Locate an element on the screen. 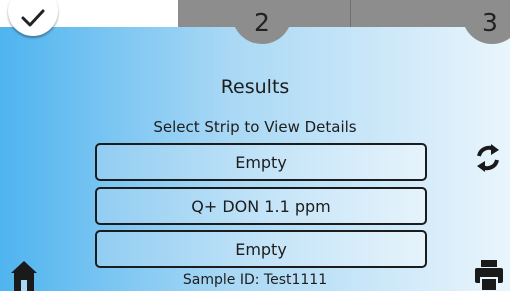 This screenshot has height=291, width=510. sample-id-label: Sample ID: Test1111 is located at coordinates (255, 280).